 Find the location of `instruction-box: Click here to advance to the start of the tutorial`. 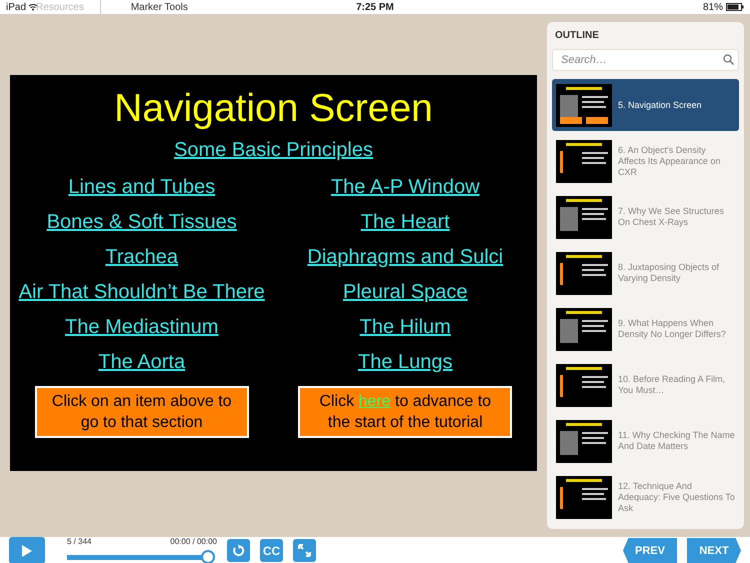

instruction-box: Click here to advance to the start of the tutorial is located at coordinates (405, 412).